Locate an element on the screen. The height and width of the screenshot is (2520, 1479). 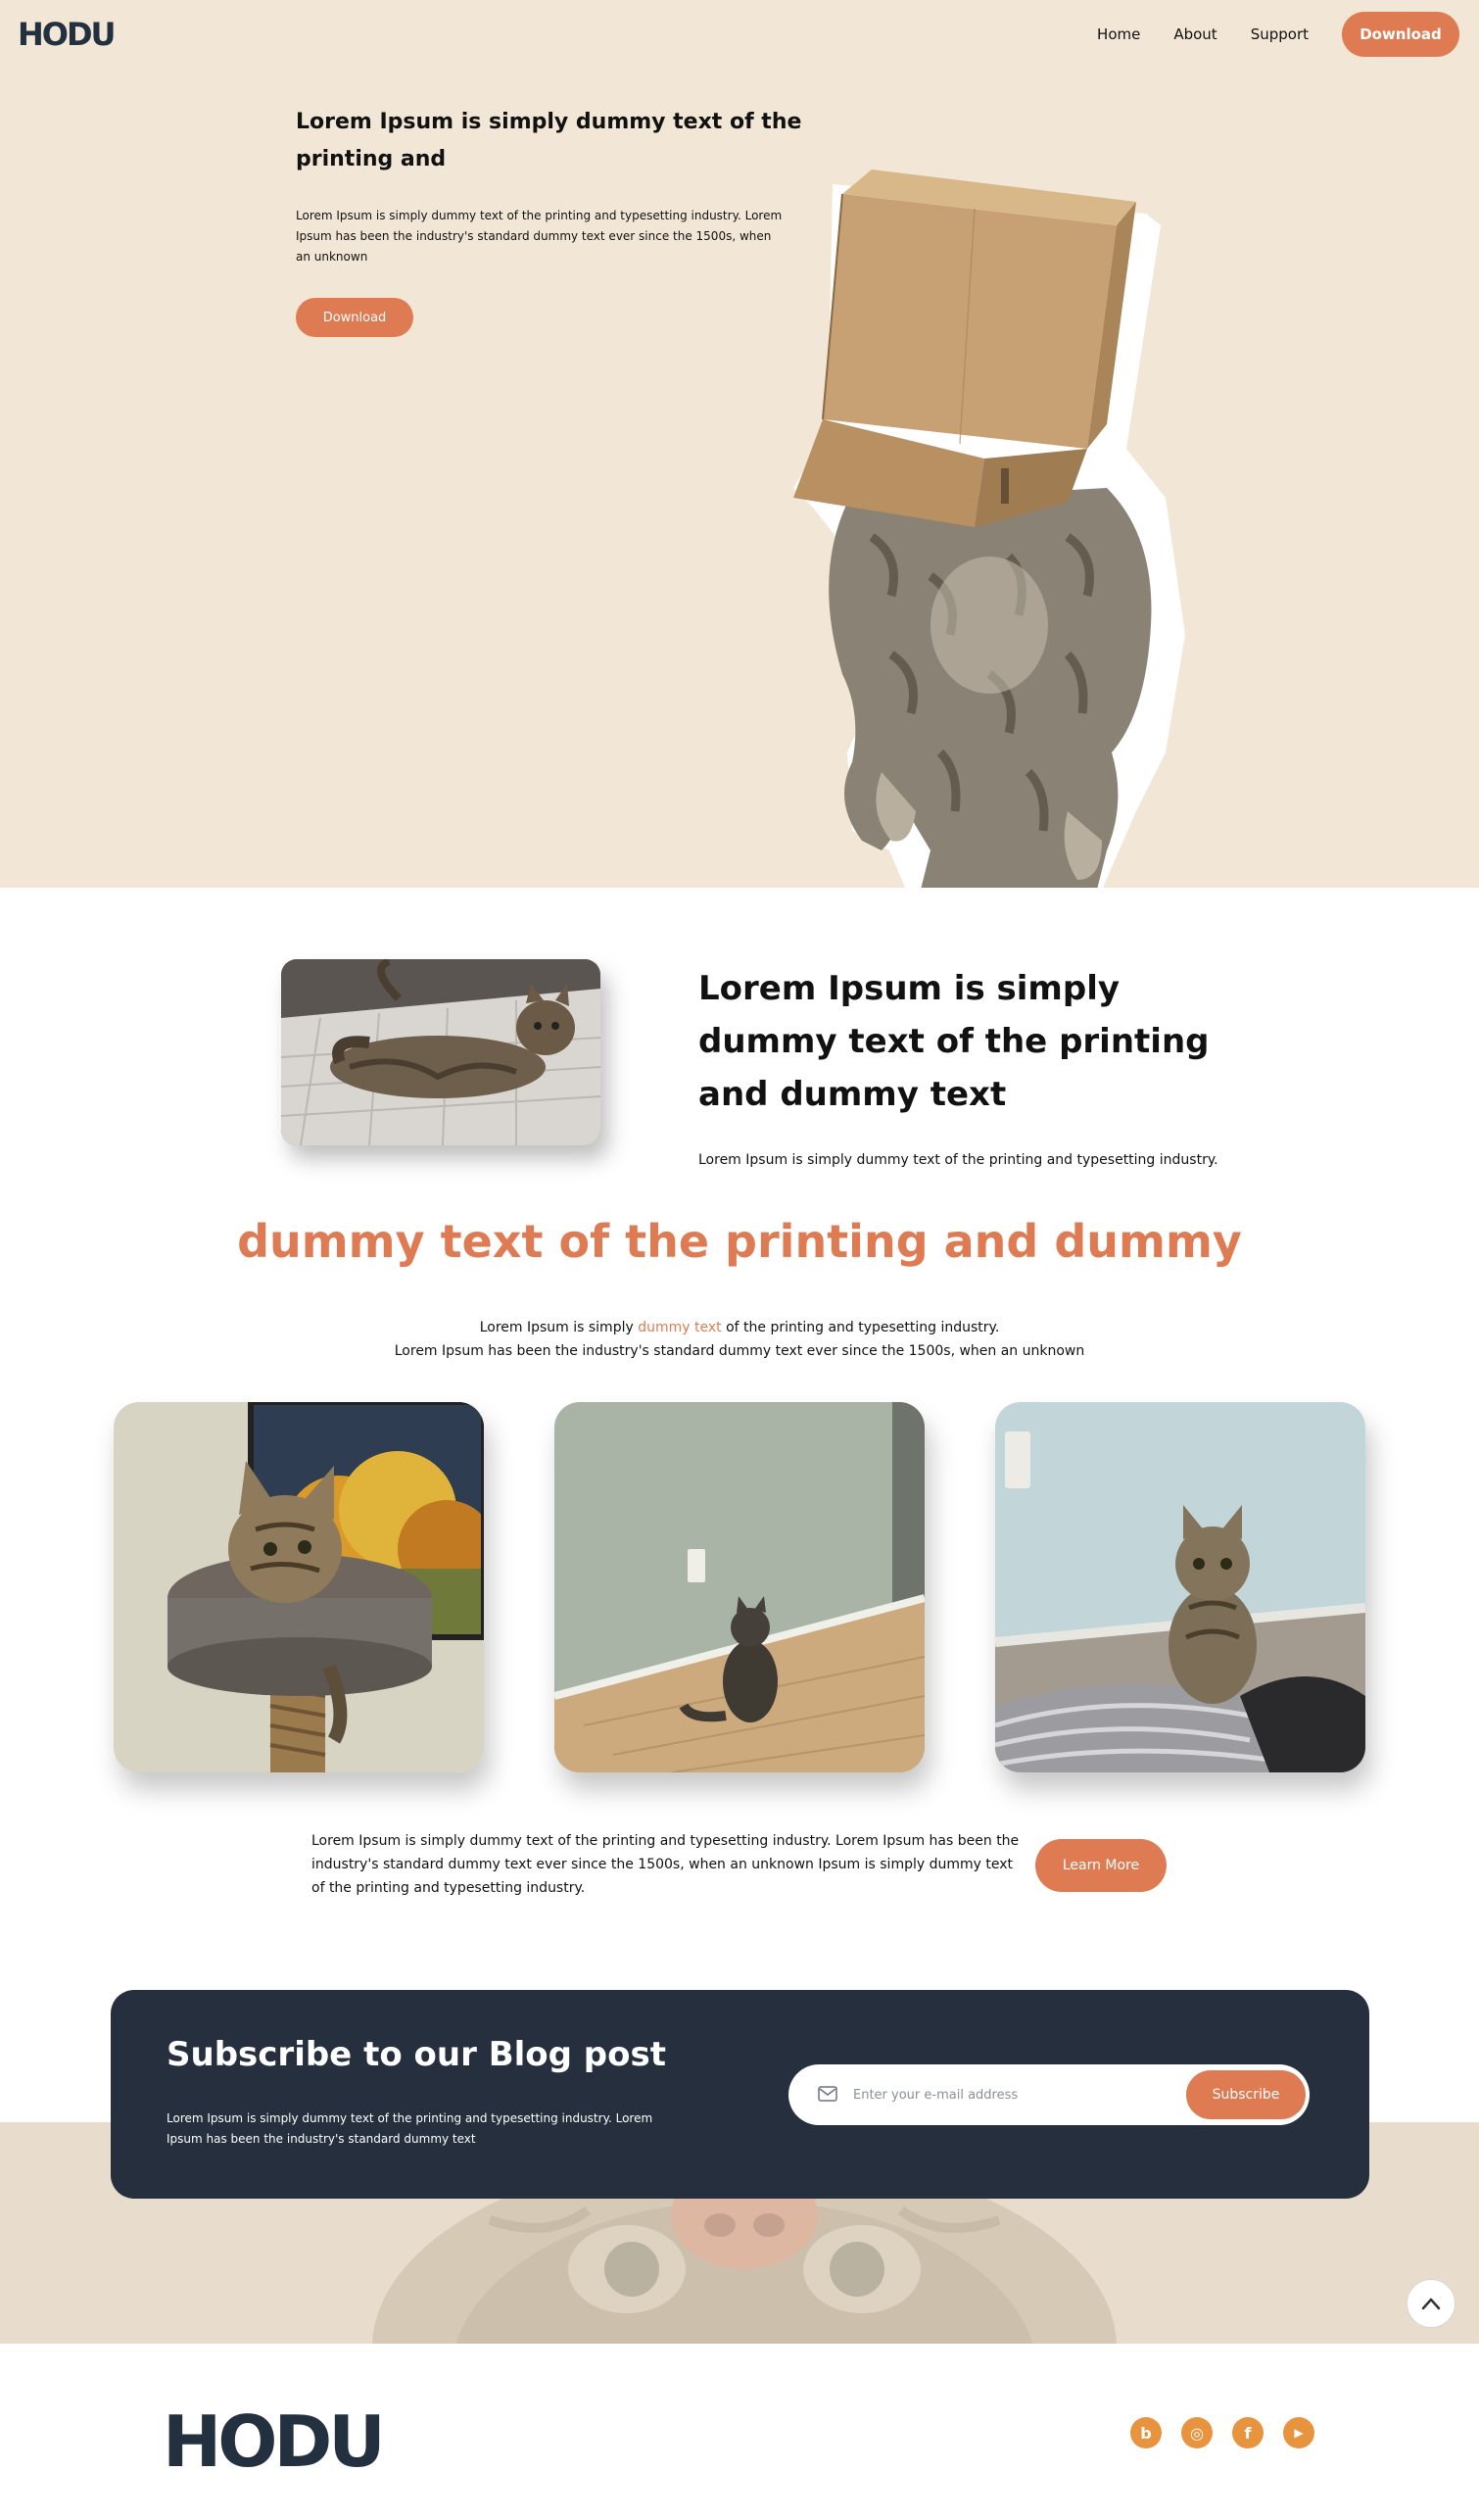
hero-download-button: Download is located at coordinates (354, 317).